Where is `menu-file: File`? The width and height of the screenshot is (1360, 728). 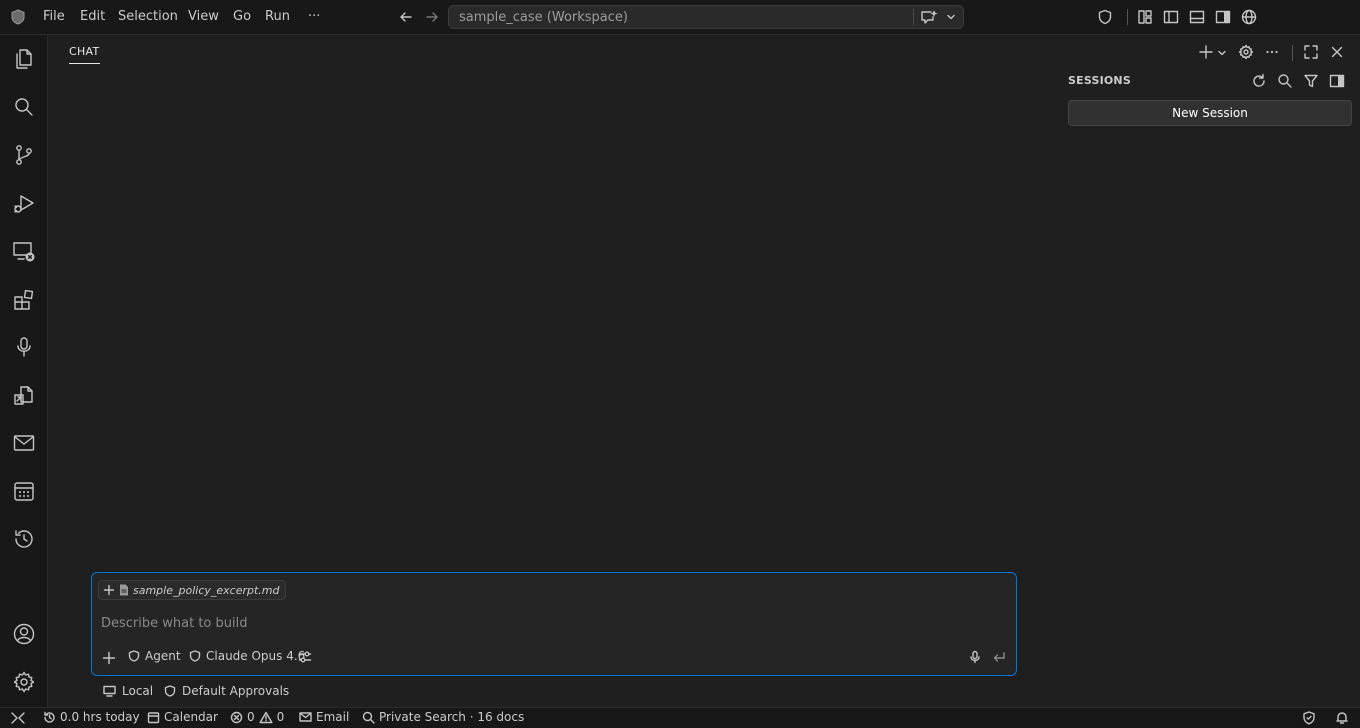 menu-file: File is located at coordinates (54, 16).